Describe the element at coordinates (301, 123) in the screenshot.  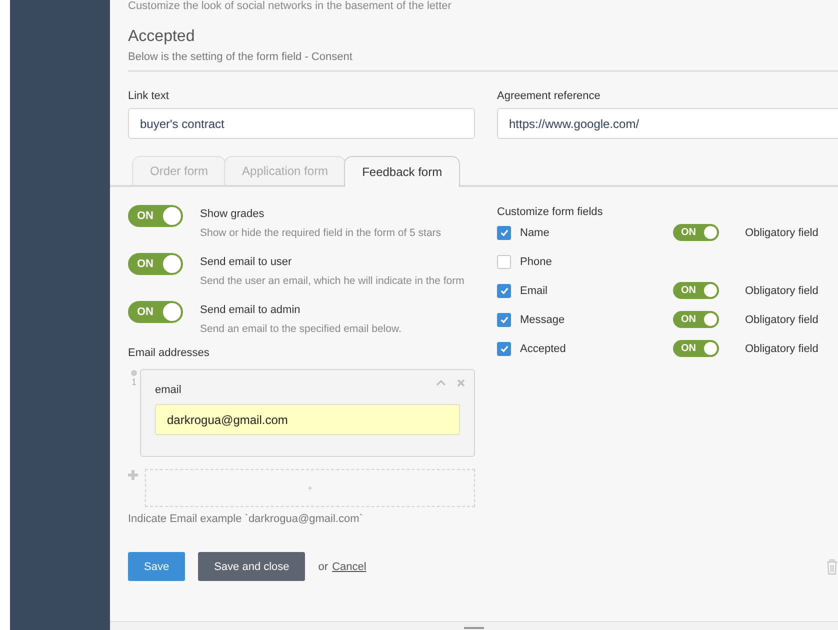
I see `text-field: buyer's contract` at that location.